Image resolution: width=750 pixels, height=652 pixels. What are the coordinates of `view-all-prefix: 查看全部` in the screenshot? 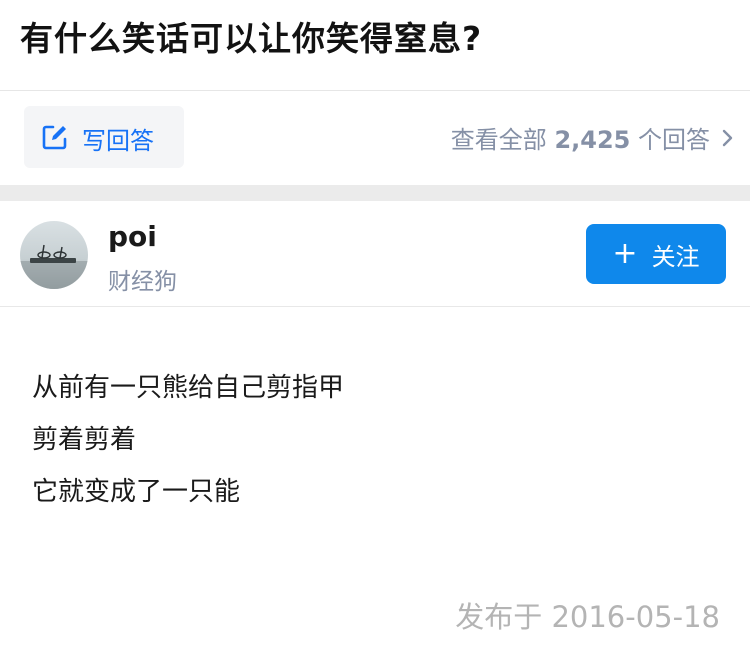 It's located at (502, 140).